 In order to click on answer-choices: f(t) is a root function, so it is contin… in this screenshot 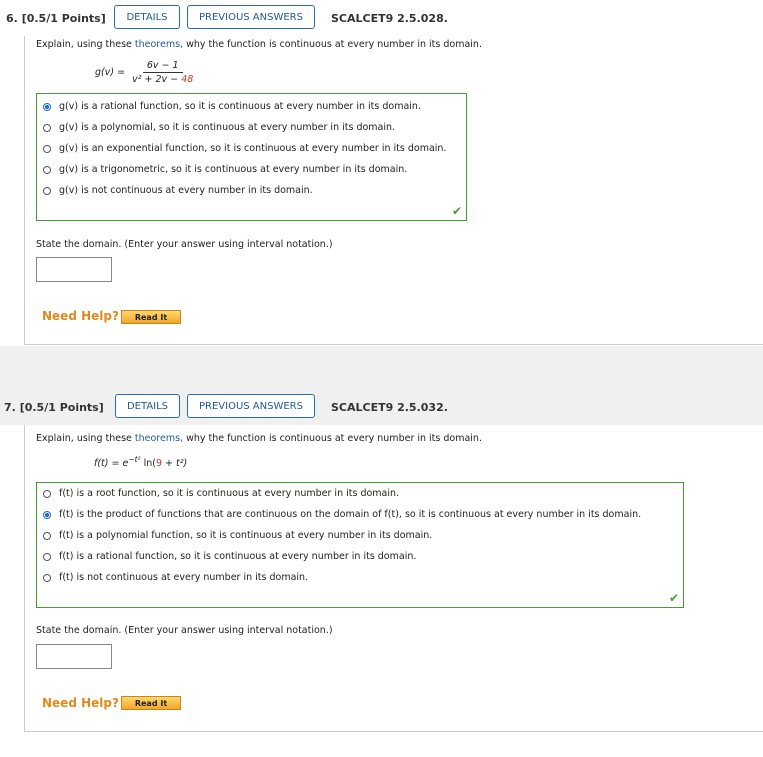, I will do `click(360, 545)`.